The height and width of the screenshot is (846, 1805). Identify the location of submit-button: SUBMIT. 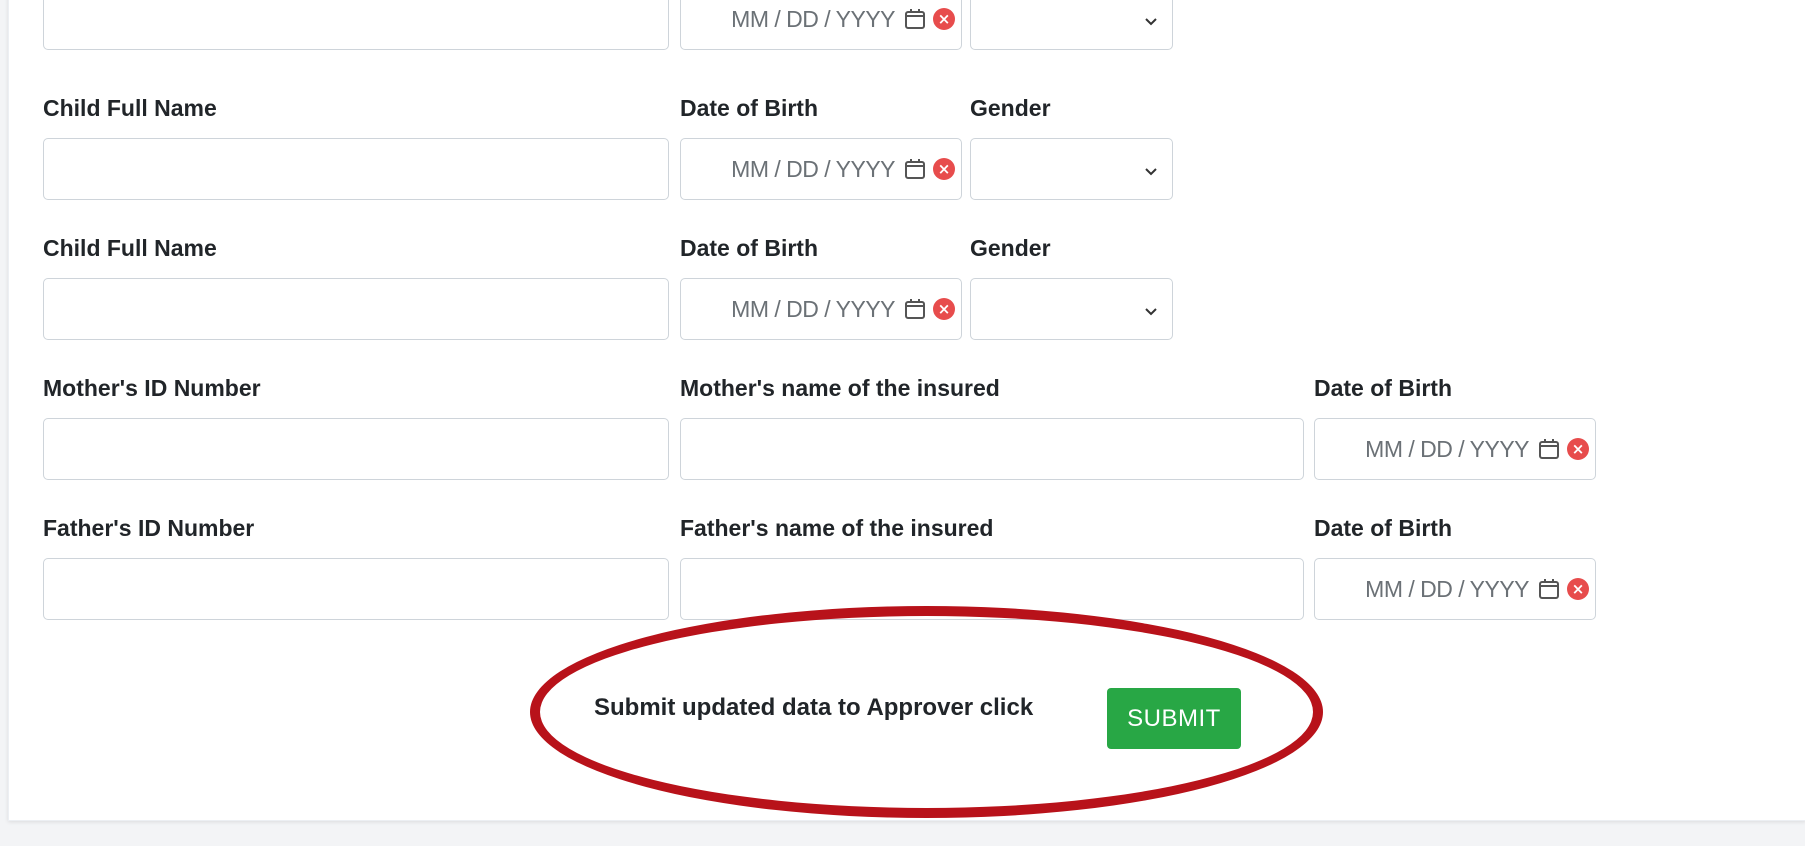
(1174, 718).